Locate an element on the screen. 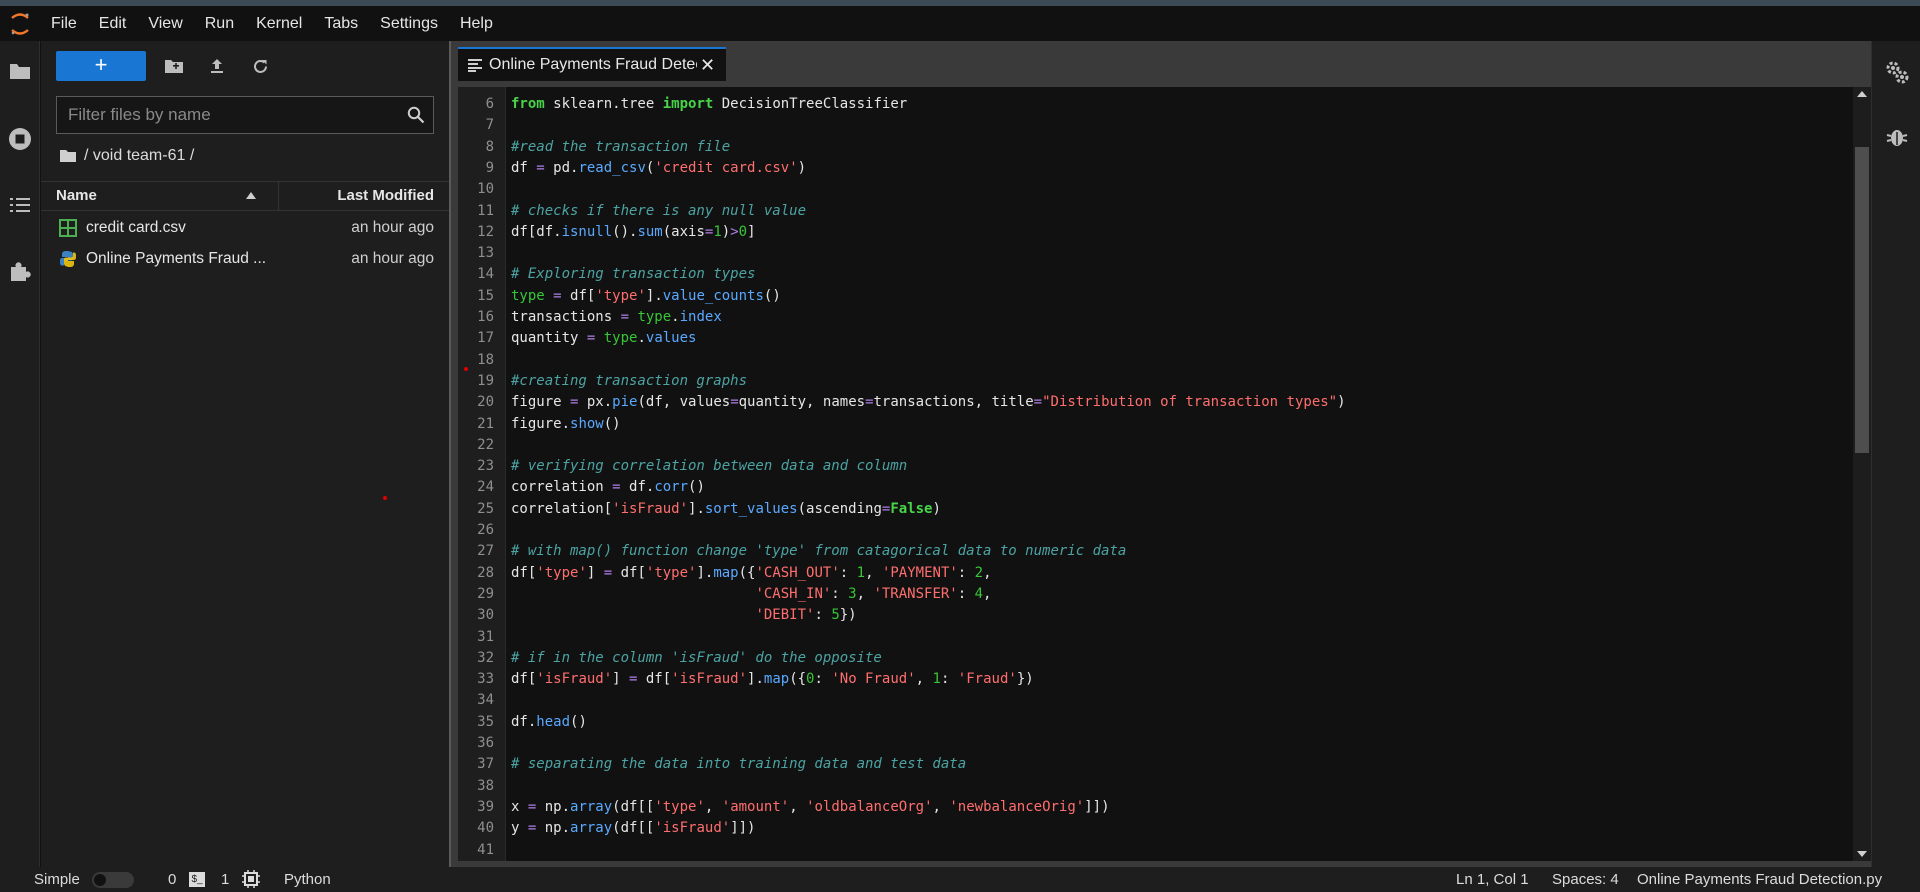 This screenshot has height=892, width=1920. line-number: 39 is located at coordinates (485, 806).